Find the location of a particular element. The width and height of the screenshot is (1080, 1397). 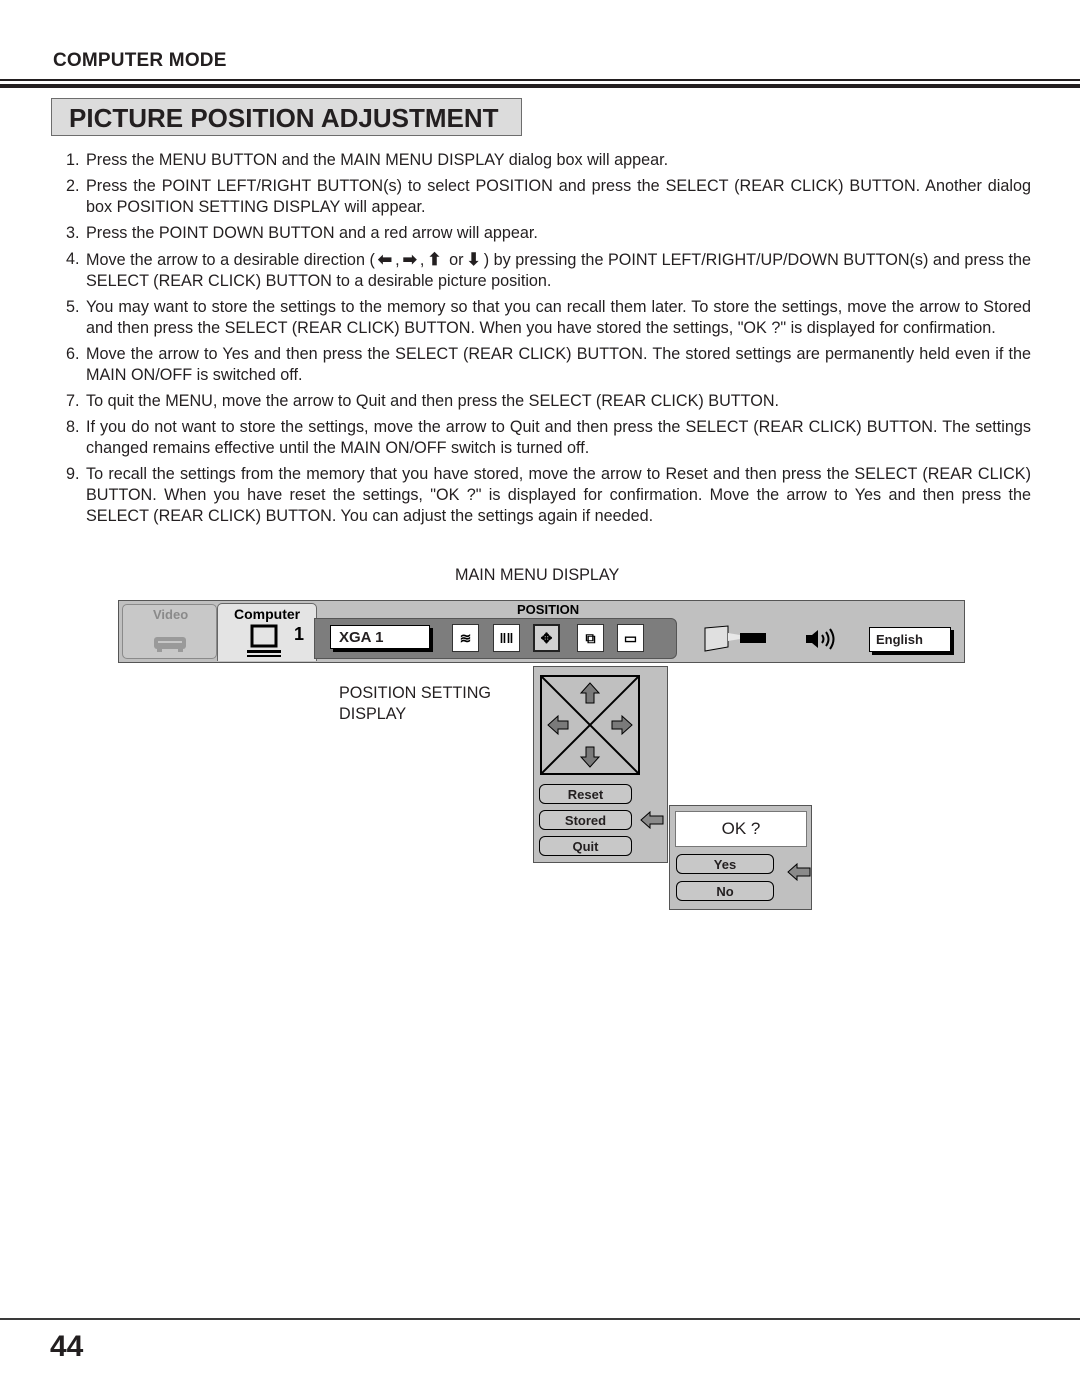

volume-icon is located at coordinates (821, 639).